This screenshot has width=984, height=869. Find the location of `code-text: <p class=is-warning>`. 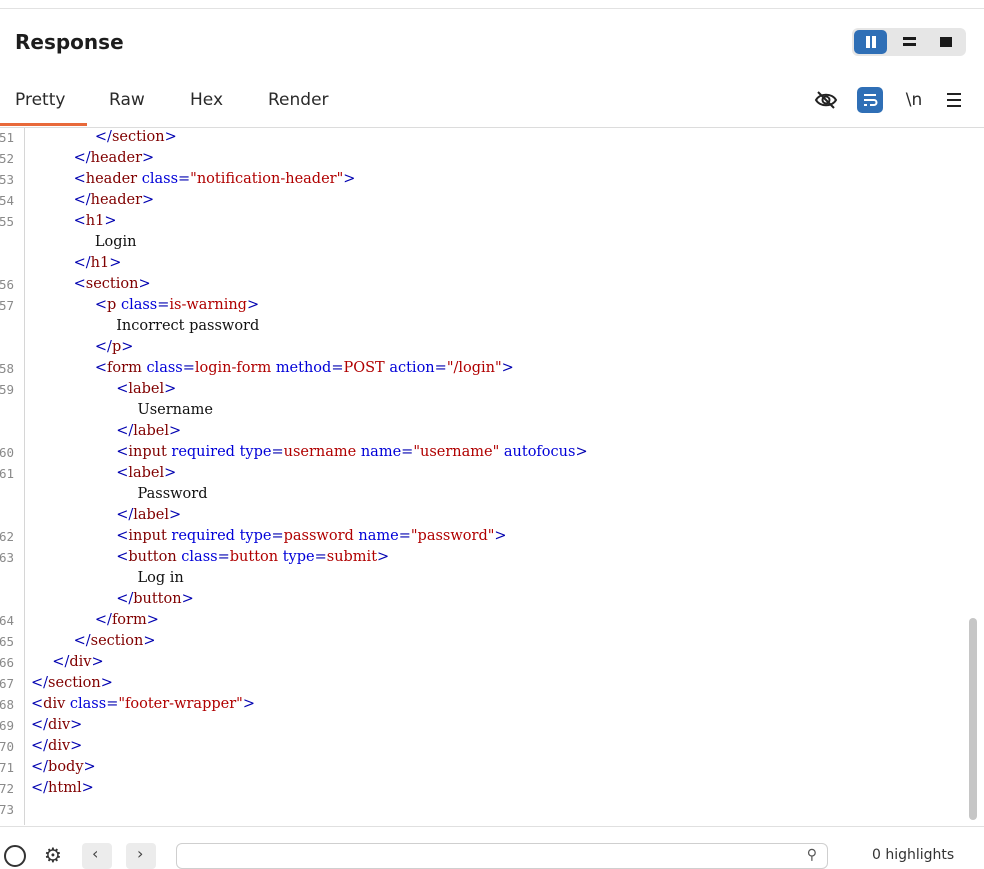

code-text: <p class=is-warning> is located at coordinates (177, 305).